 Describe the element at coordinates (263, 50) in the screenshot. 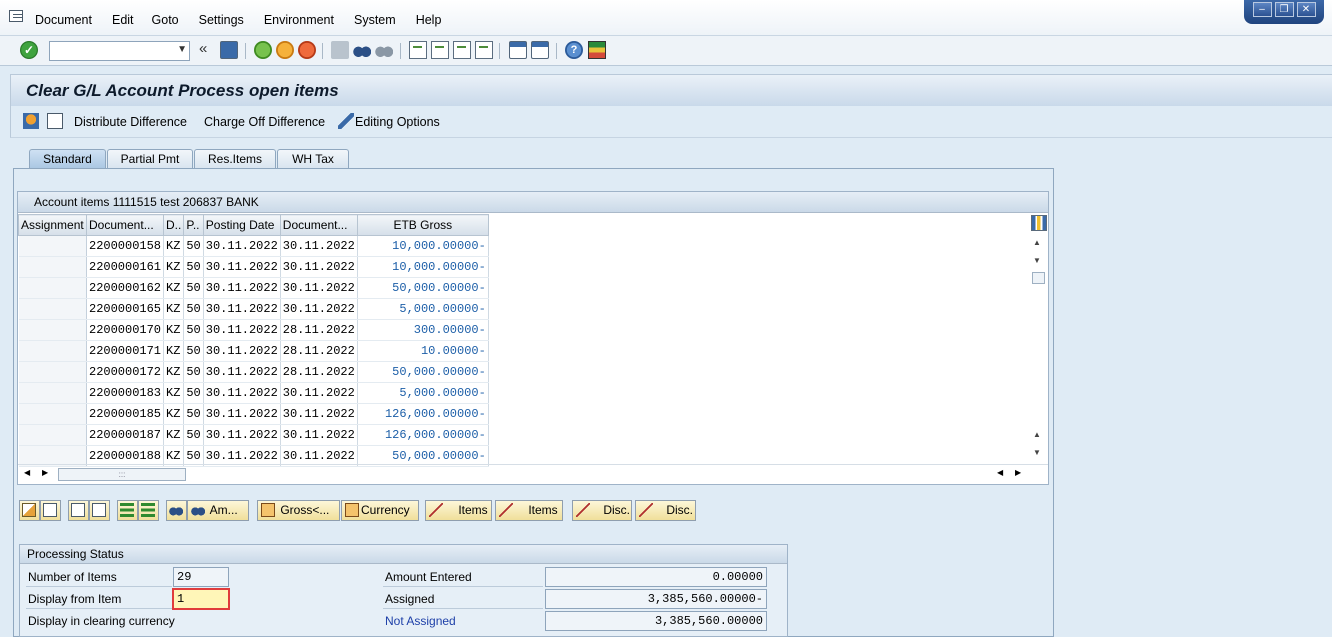

I see `back-icon` at that location.